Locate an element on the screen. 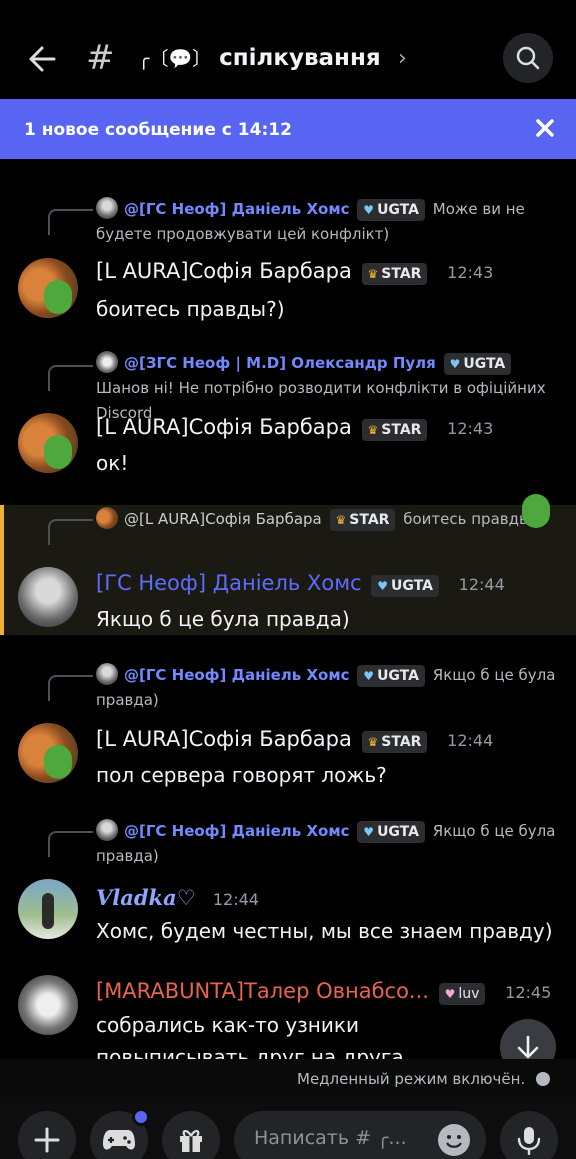 The height and width of the screenshot is (1159, 576). author-name: Vladka♡ is located at coordinates (146, 897).